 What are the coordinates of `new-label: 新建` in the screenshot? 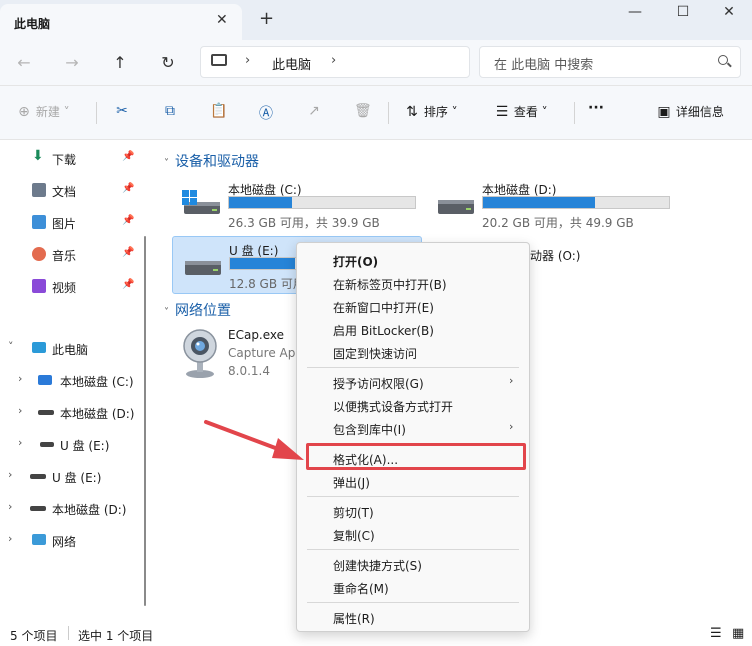 It's located at (47, 112).